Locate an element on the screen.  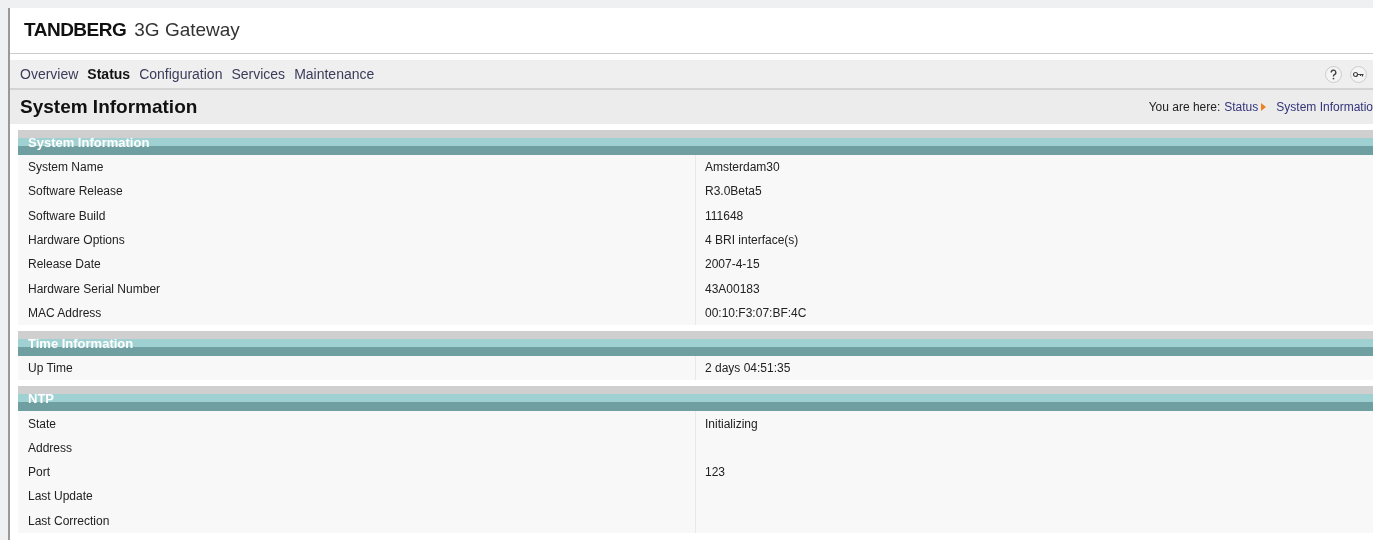
field-label: Up Time is located at coordinates (50, 369).